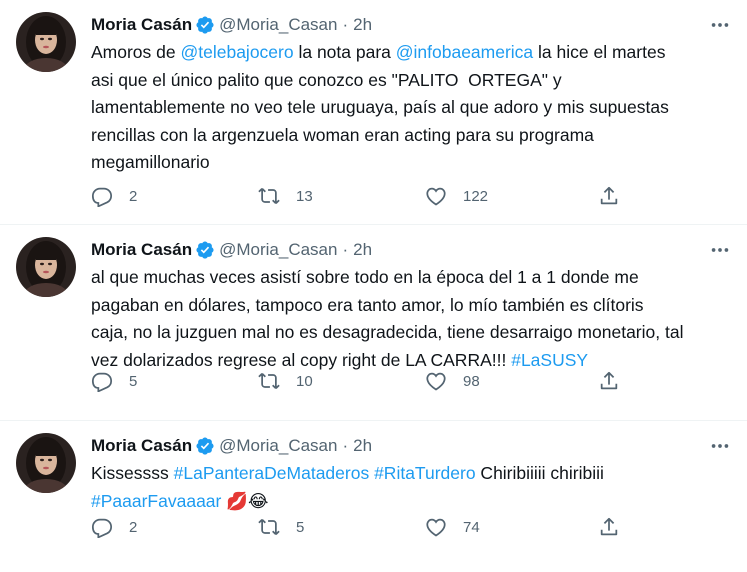 This screenshot has width=747, height=572. Describe the element at coordinates (549, 360) in the screenshot. I see `hashtag-link: #LaSUSY` at that location.